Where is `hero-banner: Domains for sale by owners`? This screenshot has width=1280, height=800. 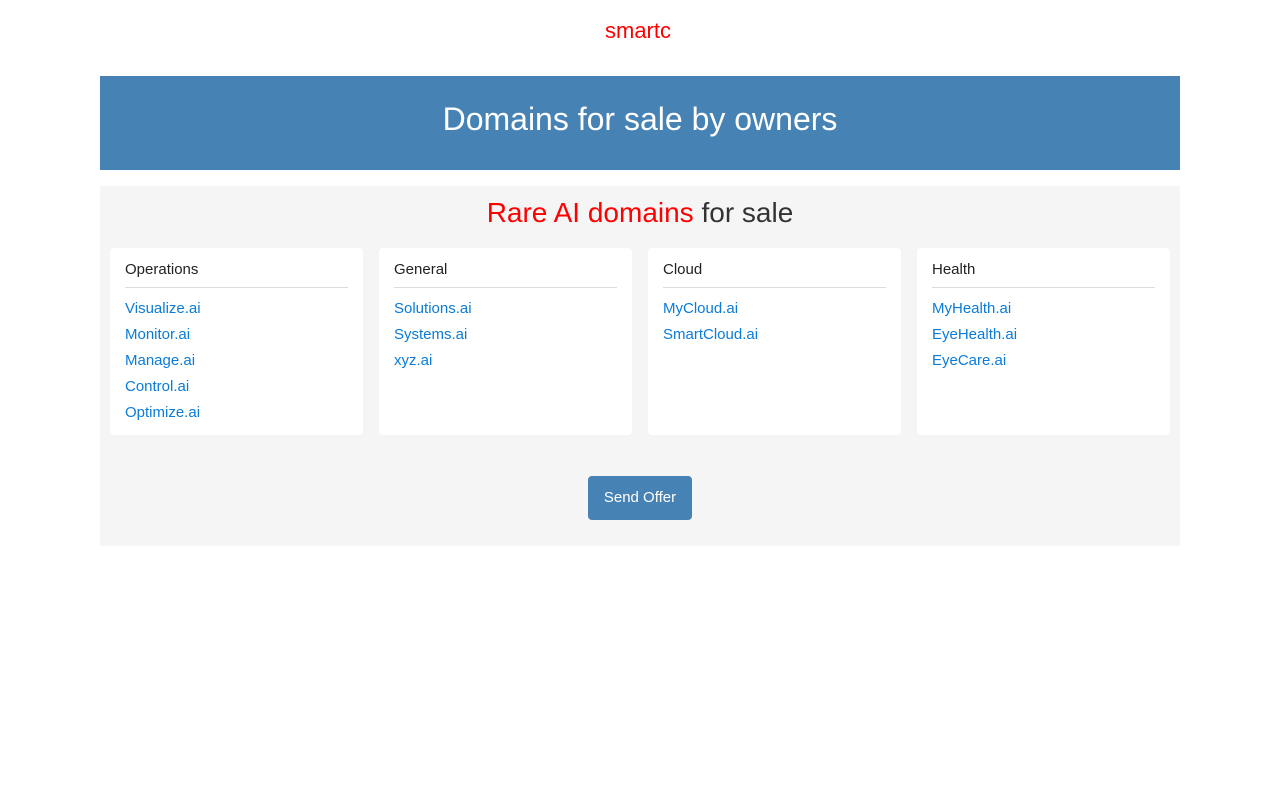 hero-banner: Domains for sale by owners is located at coordinates (640, 123).